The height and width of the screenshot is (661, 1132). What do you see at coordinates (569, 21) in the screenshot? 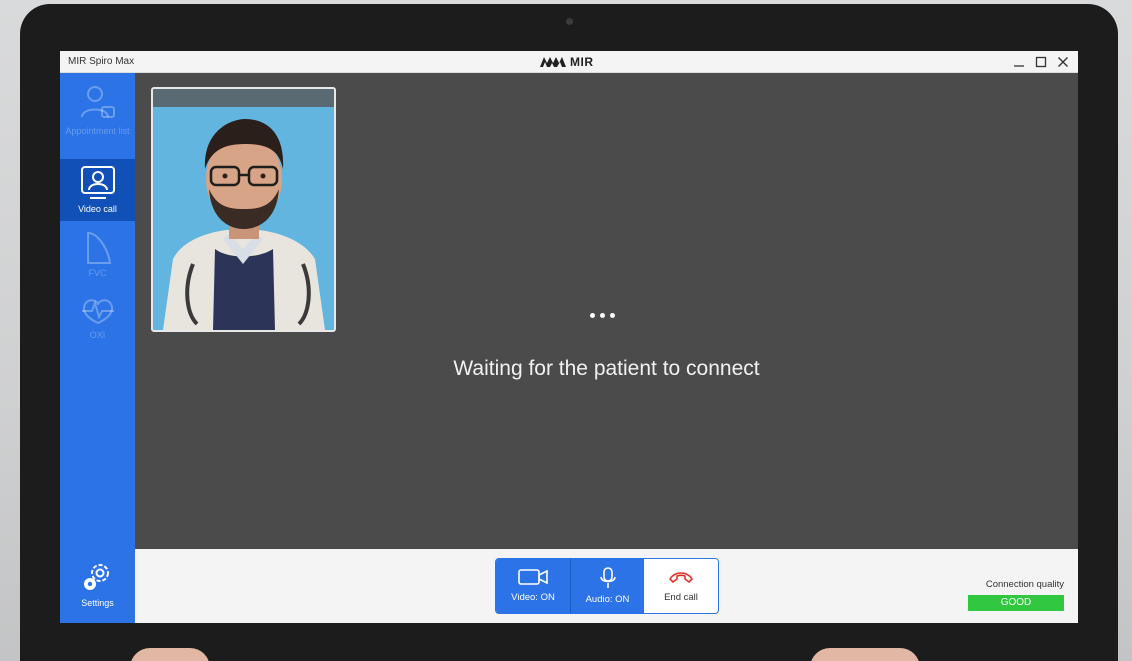
I see `webcam` at bounding box center [569, 21].